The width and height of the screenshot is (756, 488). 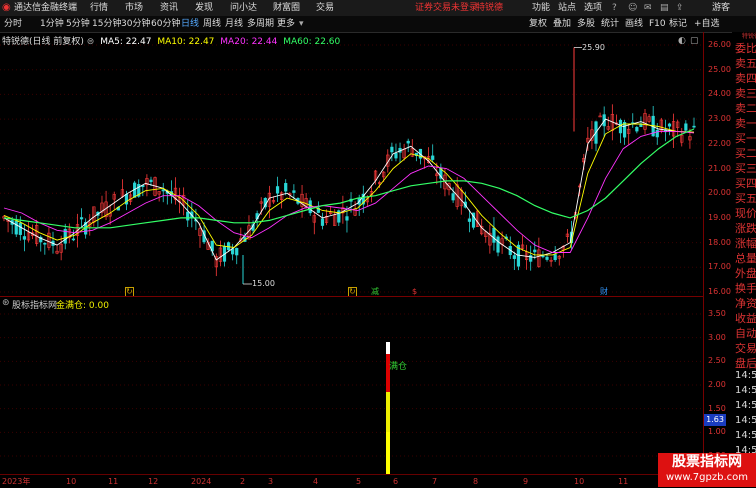 What do you see at coordinates (567, 8) in the screenshot?
I see `menu-zhandian: 站点` at bounding box center [567, 8].